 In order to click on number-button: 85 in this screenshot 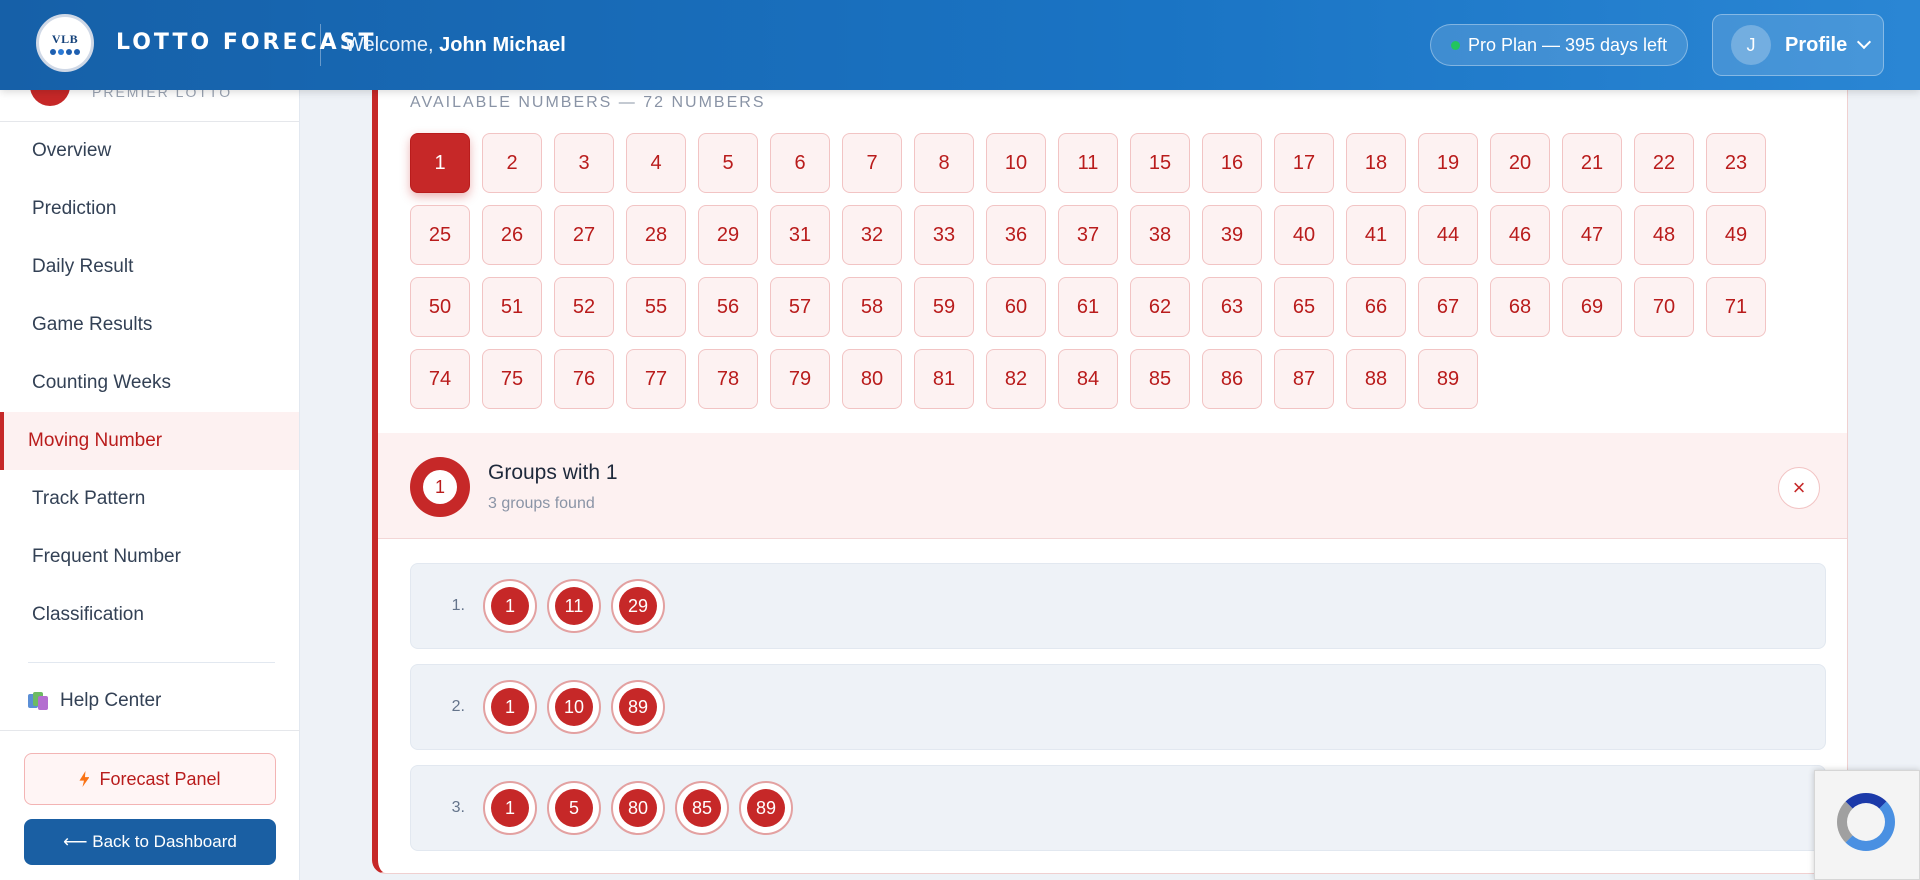, I will do `click(1160, 379)`.